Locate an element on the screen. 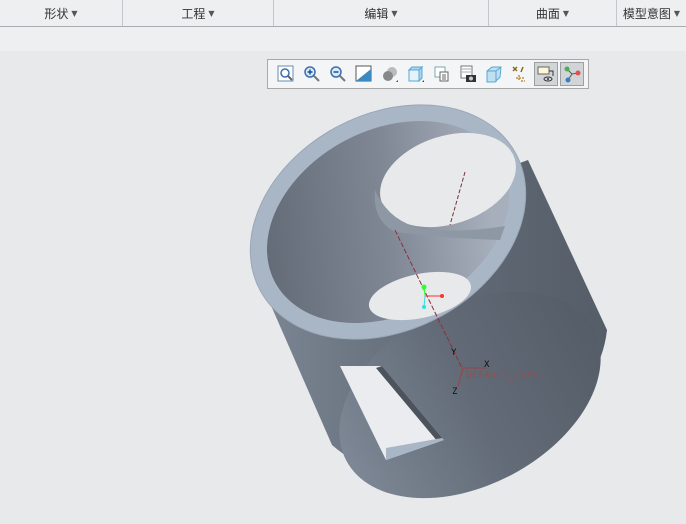  zoom-in-icon is located at coordinates (312, 74).